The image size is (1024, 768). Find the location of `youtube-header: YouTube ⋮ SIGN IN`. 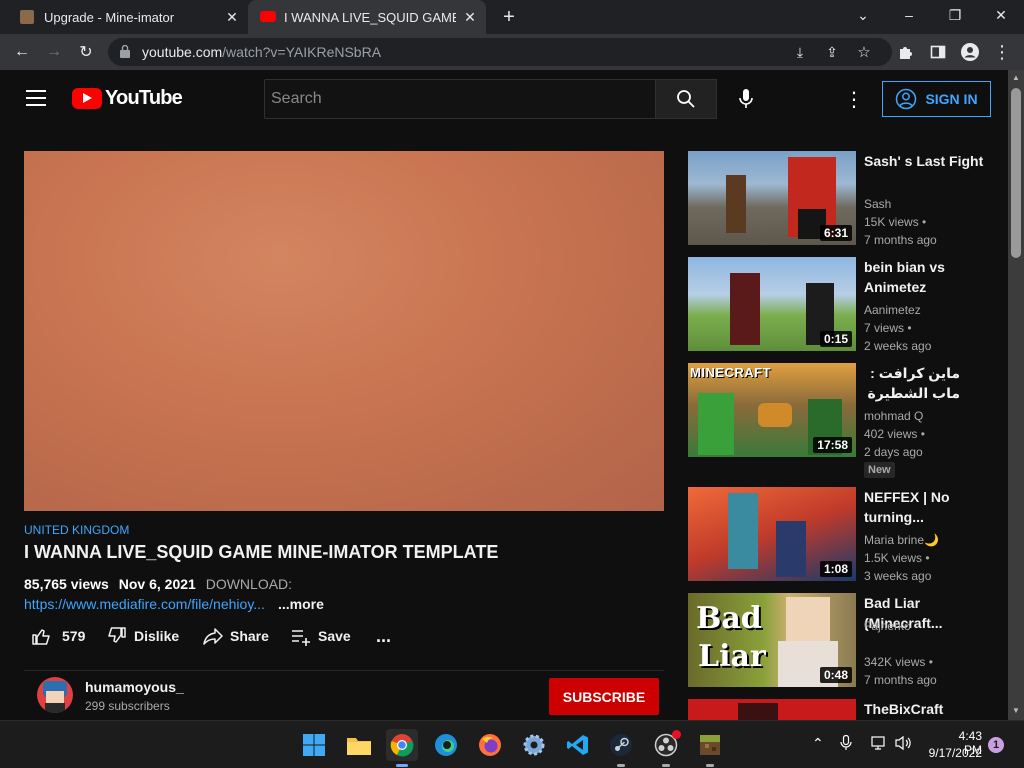

youtube-header: YouTube ⋮ SIGN IN is located at coordinates (504, 98).